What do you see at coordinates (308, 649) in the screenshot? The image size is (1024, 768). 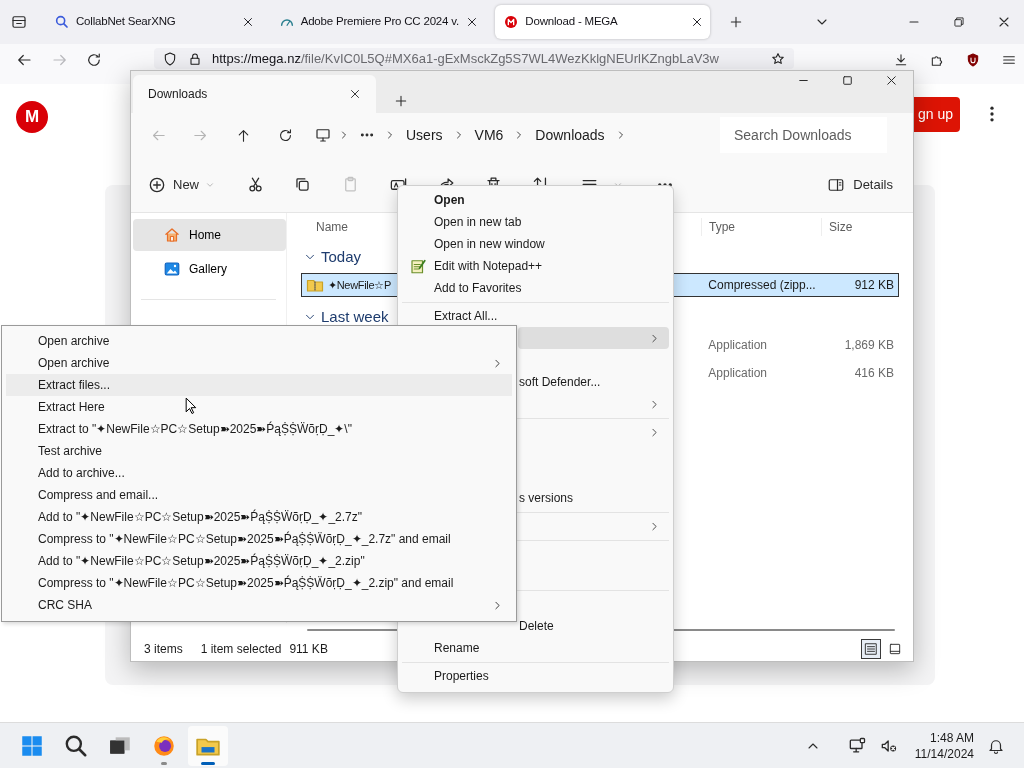 I see `selection-size: 911 KB` at bounding box center [308, 649].